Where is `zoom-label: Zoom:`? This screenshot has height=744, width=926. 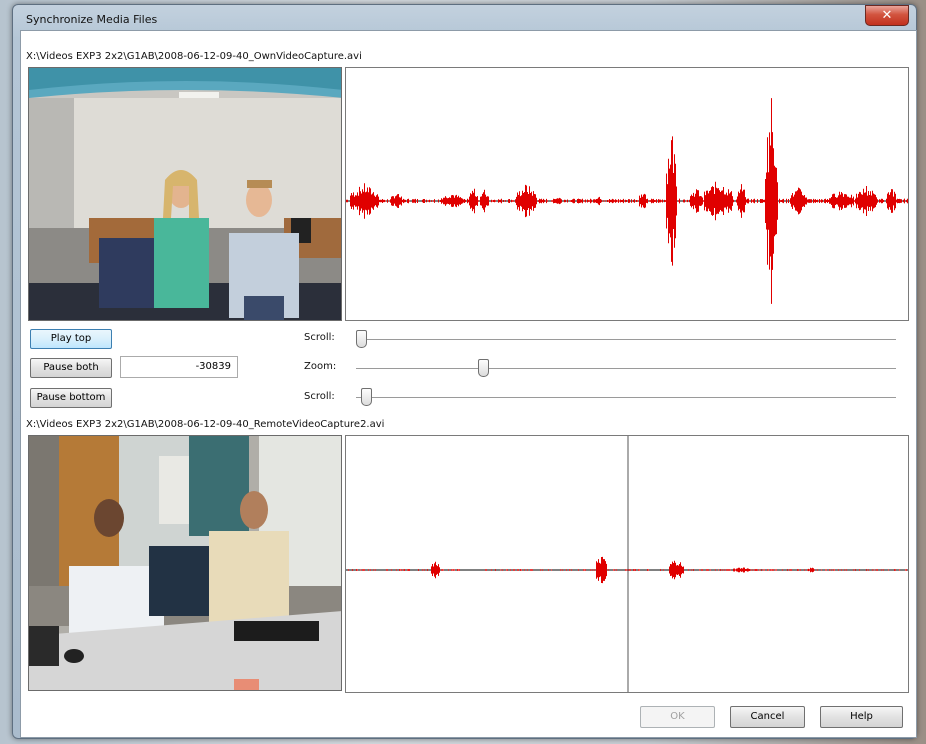
zoom-label: Zoom: is located at coordinates (320, 366).